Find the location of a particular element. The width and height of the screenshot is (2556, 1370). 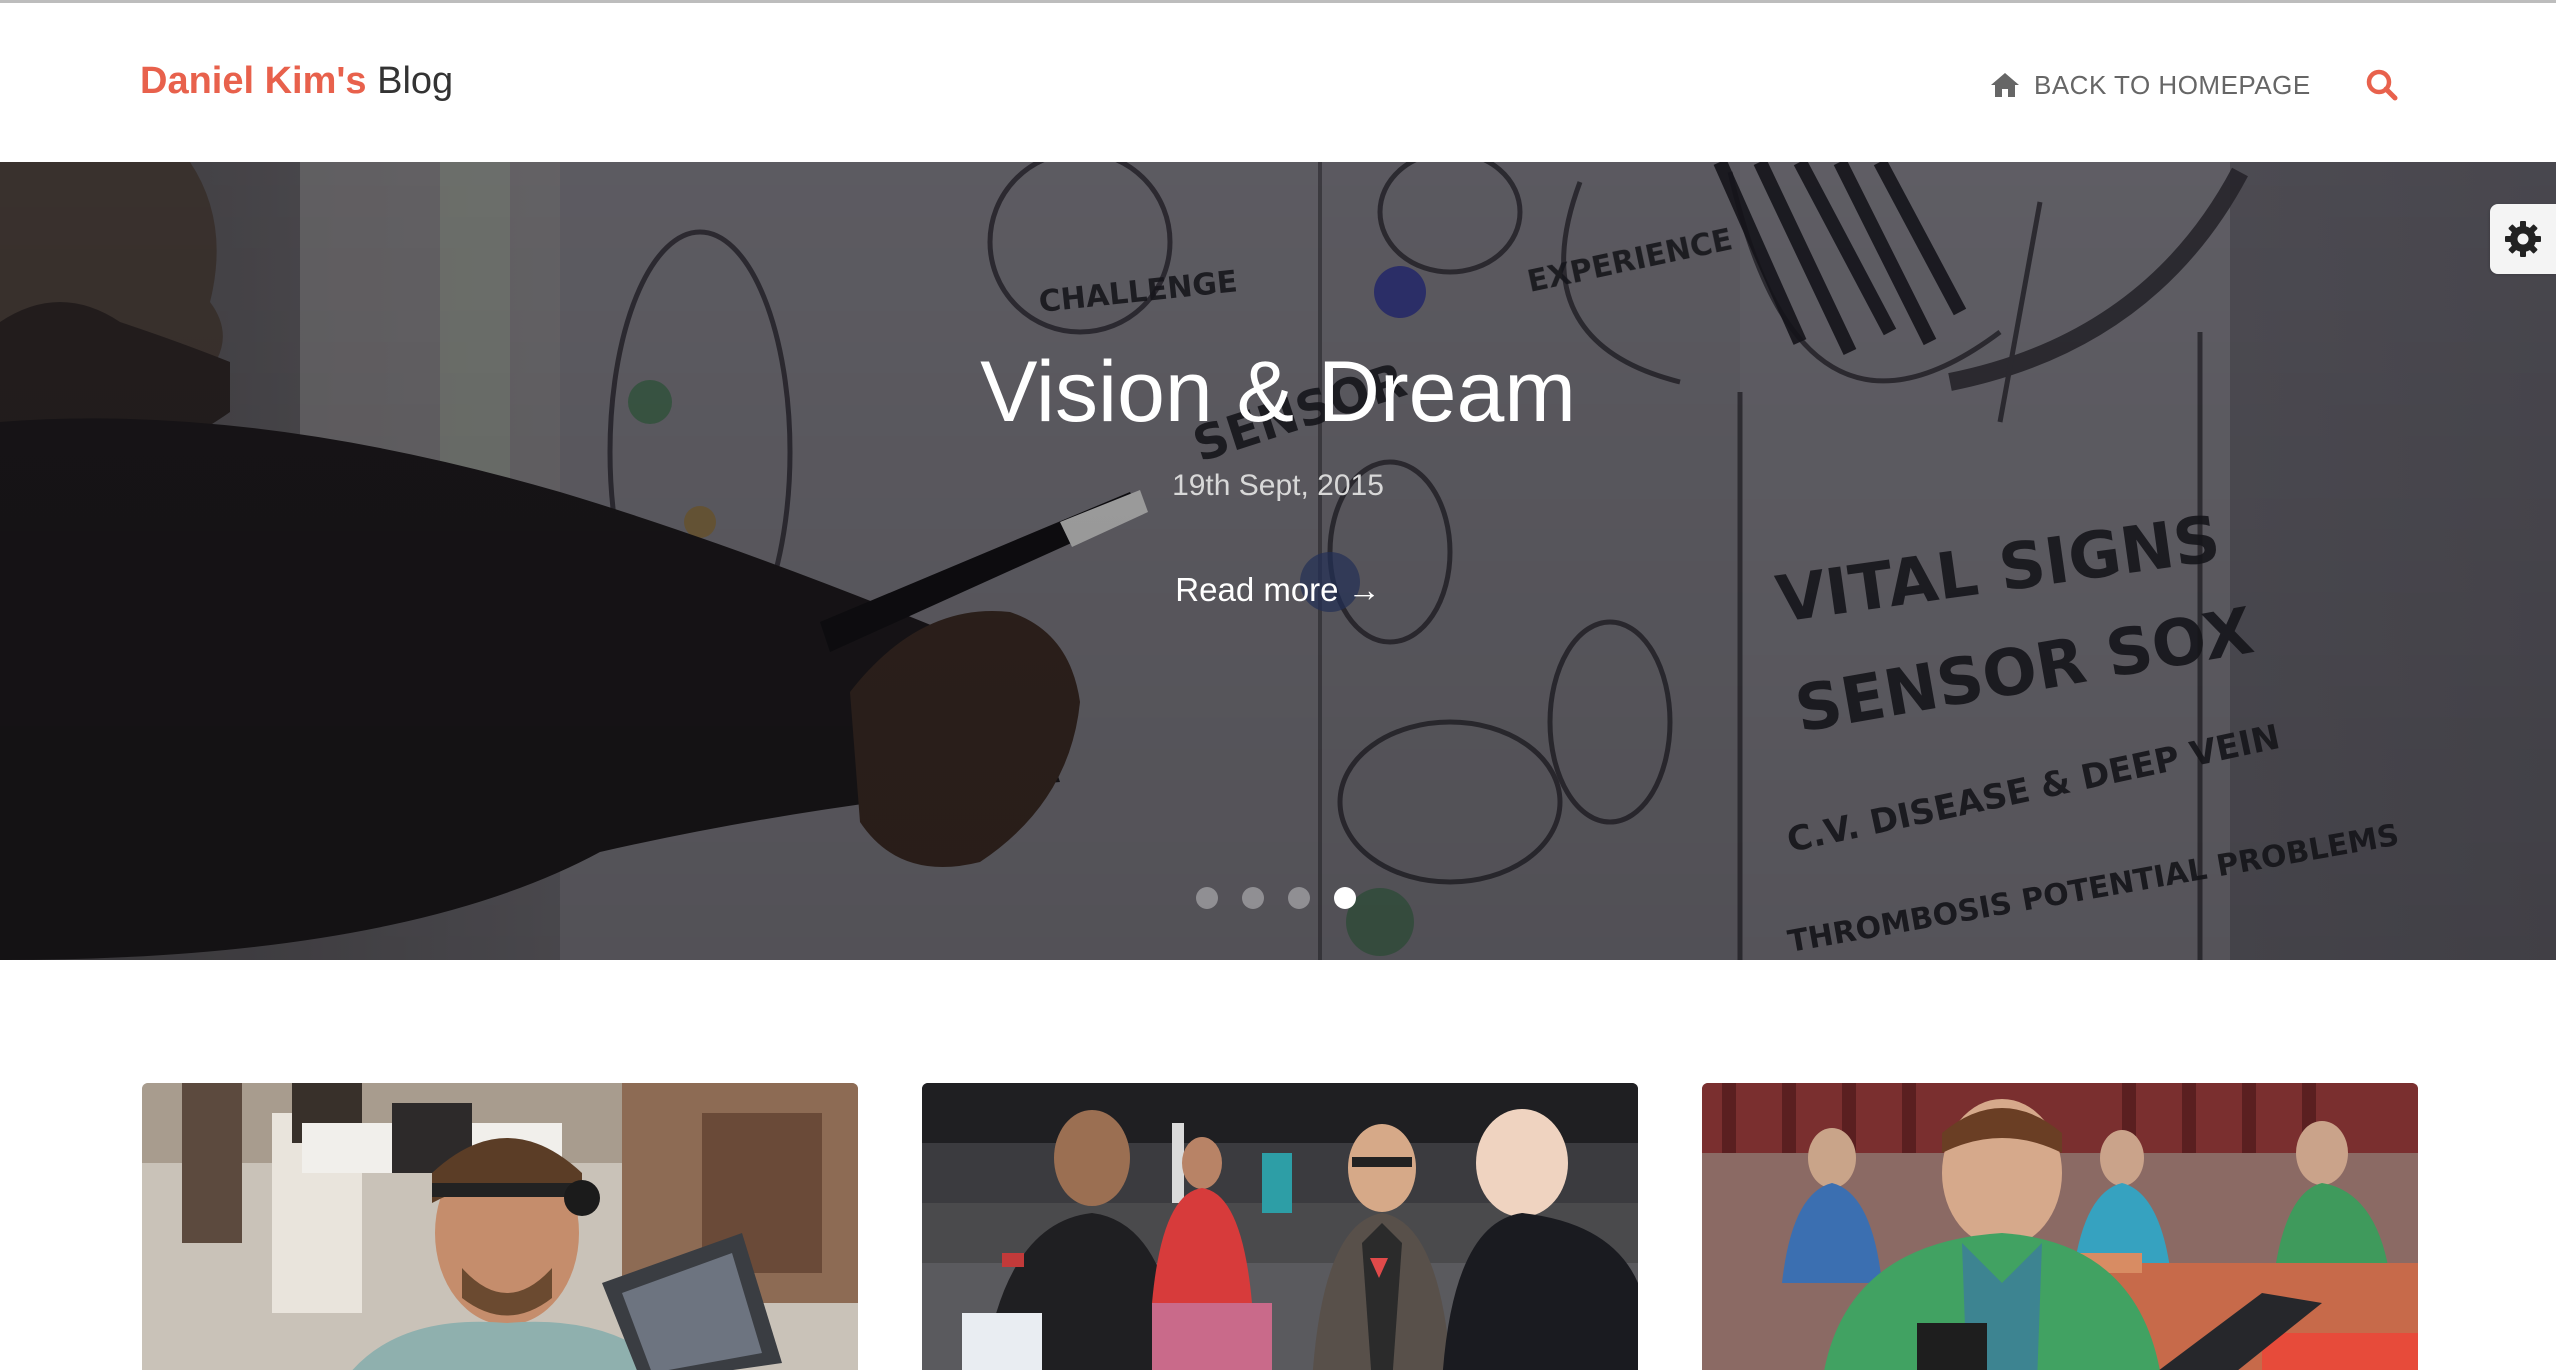

settings-button is located at coordinates (2523, 239).